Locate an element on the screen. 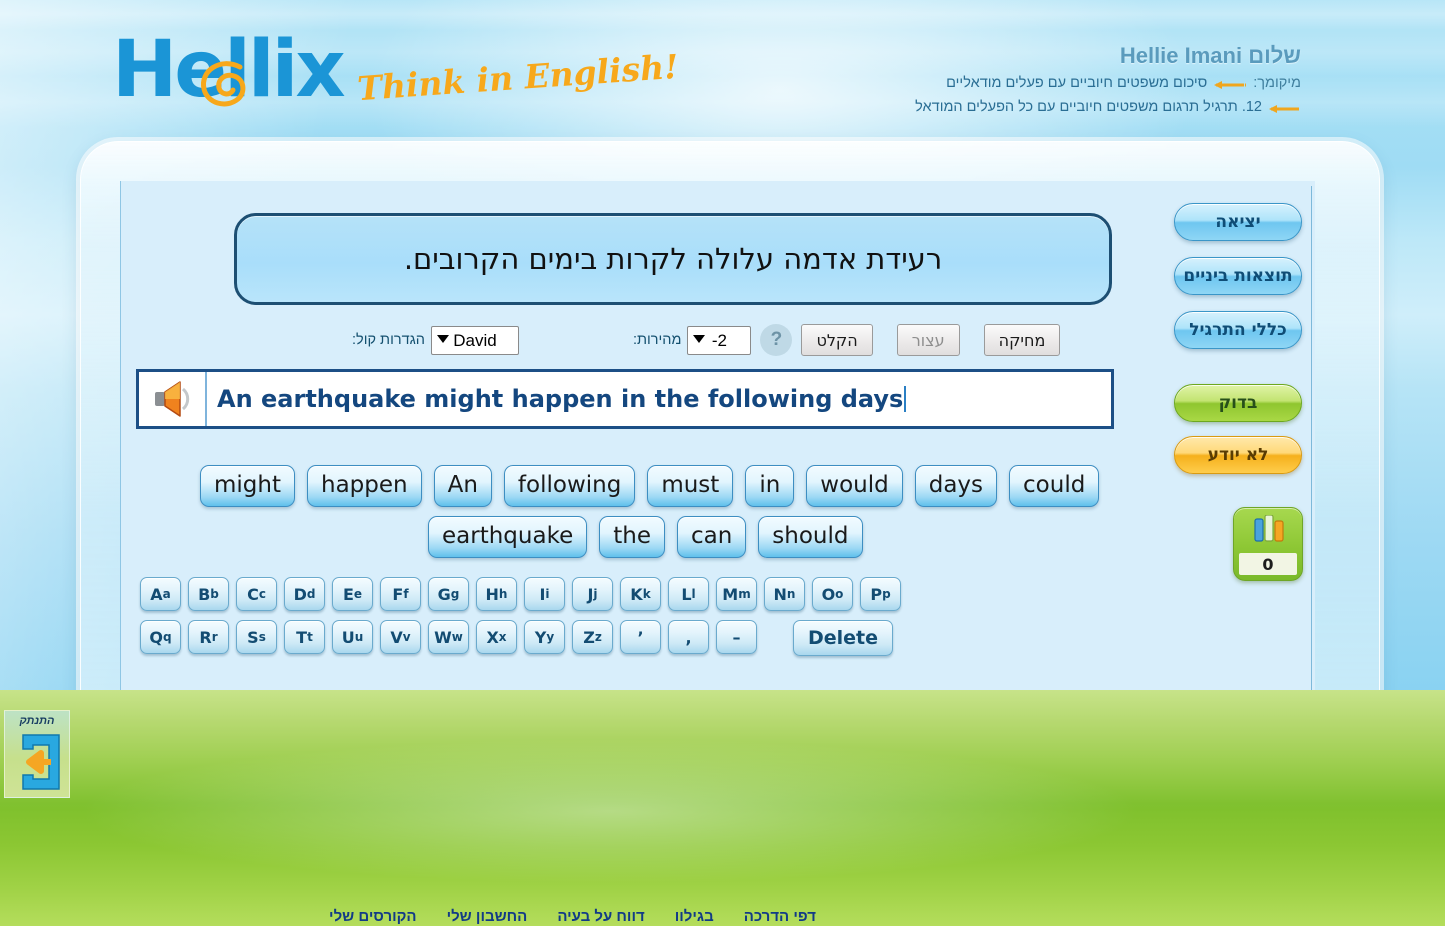 The width and height of the screenshot is (1445, 926). key-h: Hh is located at coordinates (496, 594).